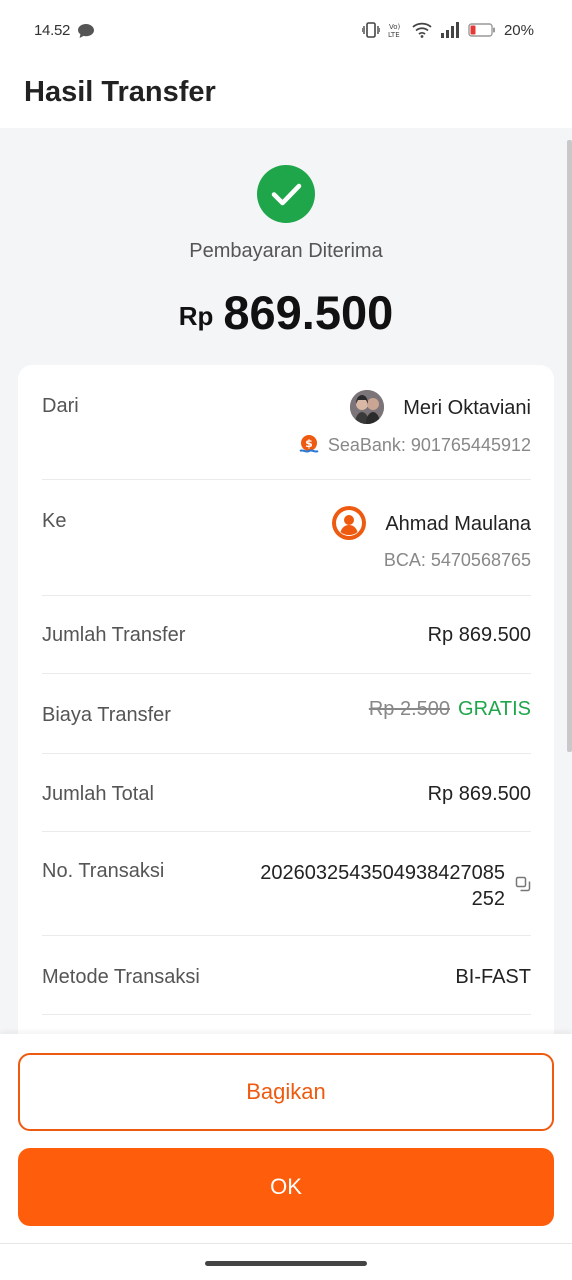 Image resolution: width=572 pixels, height=1280 pixels. I want to click on scrollbar, so click(569, 446).